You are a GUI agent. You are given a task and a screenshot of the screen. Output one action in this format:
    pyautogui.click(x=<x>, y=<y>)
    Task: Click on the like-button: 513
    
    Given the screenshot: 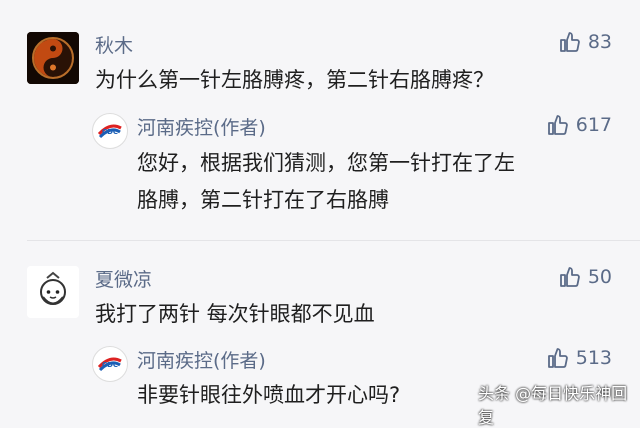 What is the action you would take?
    pyautogui.click(x=579, y=358)
    